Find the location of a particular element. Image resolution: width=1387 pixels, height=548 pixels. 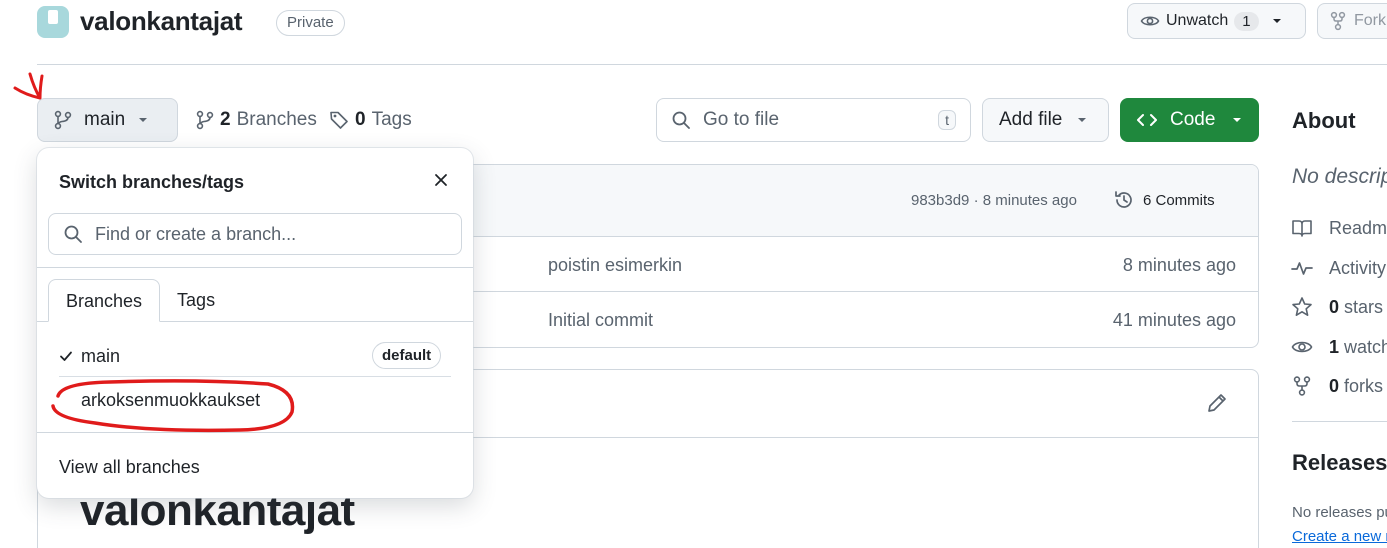

tab-branches: Branches is located at coordinates (104, 300).